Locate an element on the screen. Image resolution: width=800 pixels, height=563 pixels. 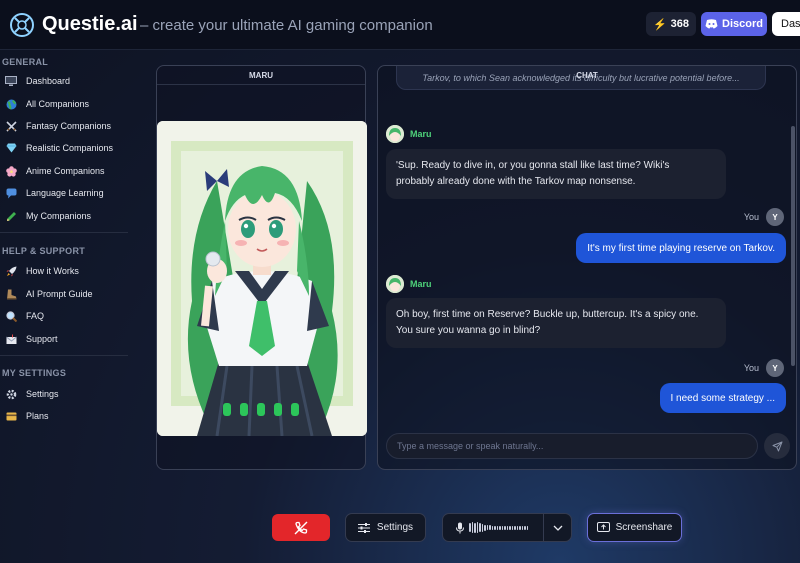
sidebar-section-general: GENERAL is located at coordinates (25, 62).